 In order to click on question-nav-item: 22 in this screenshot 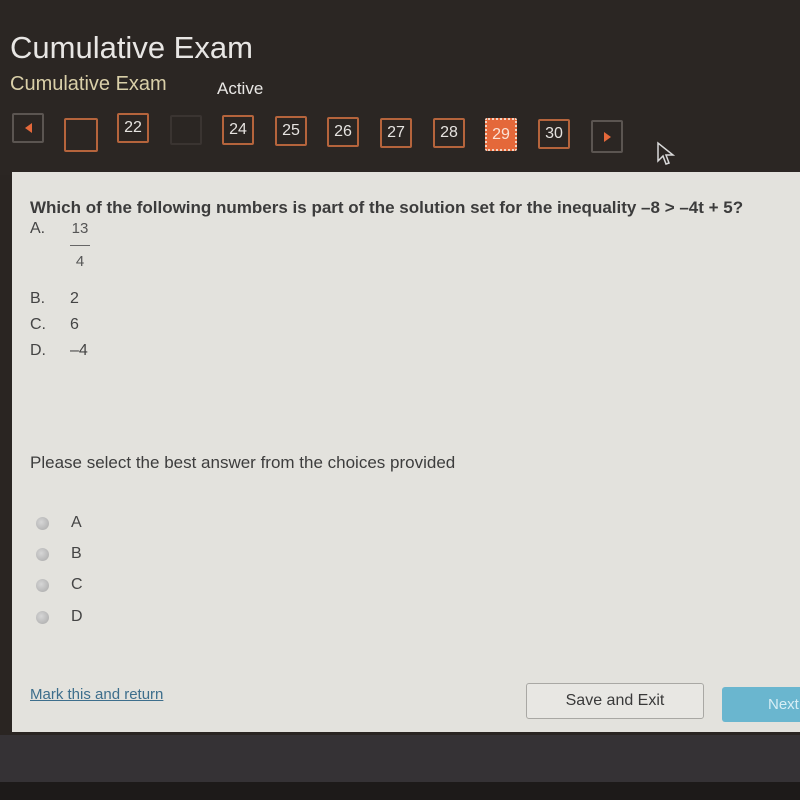, I will do `click(133, 128)`.